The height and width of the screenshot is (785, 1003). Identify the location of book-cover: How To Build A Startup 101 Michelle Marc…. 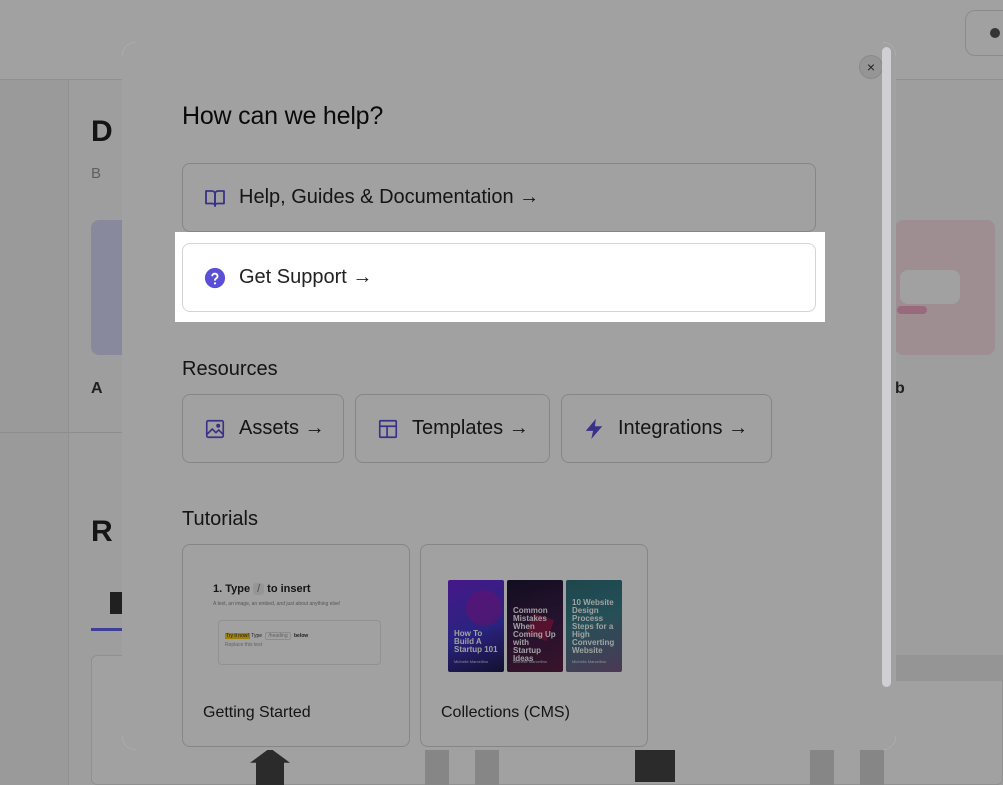
(478, 626).